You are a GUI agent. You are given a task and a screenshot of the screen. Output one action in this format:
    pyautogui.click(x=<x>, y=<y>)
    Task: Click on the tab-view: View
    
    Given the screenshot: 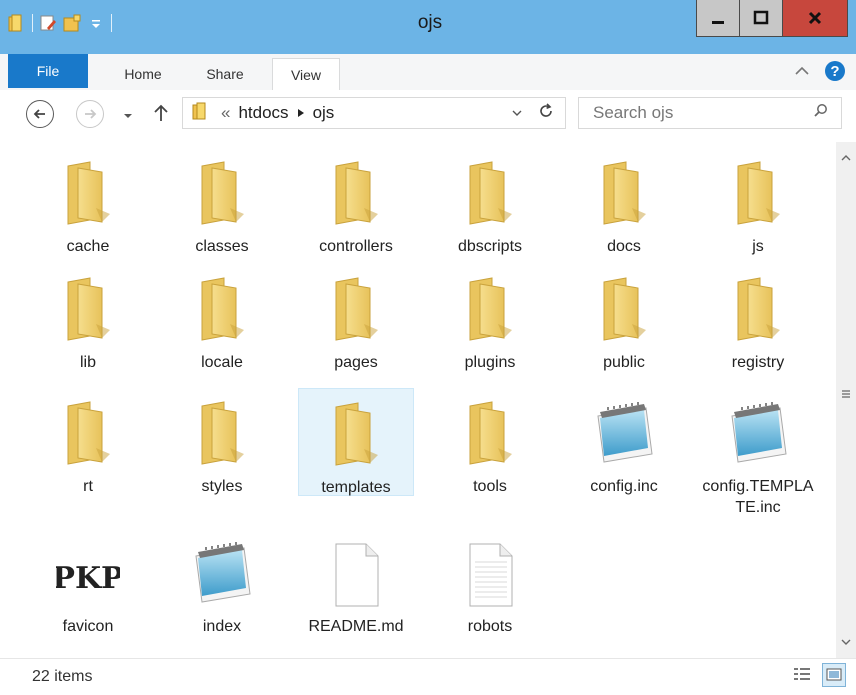 What is the action you would take?
    pyautogui.click(x=306, y=74)
    